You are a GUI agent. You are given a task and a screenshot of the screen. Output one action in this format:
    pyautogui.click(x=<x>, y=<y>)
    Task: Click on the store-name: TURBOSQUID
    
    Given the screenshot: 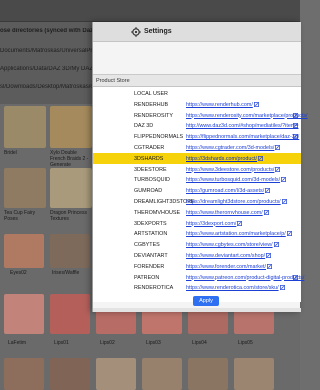 What is the action you would take?
    pyautogui.click(x=152, y=180)
    